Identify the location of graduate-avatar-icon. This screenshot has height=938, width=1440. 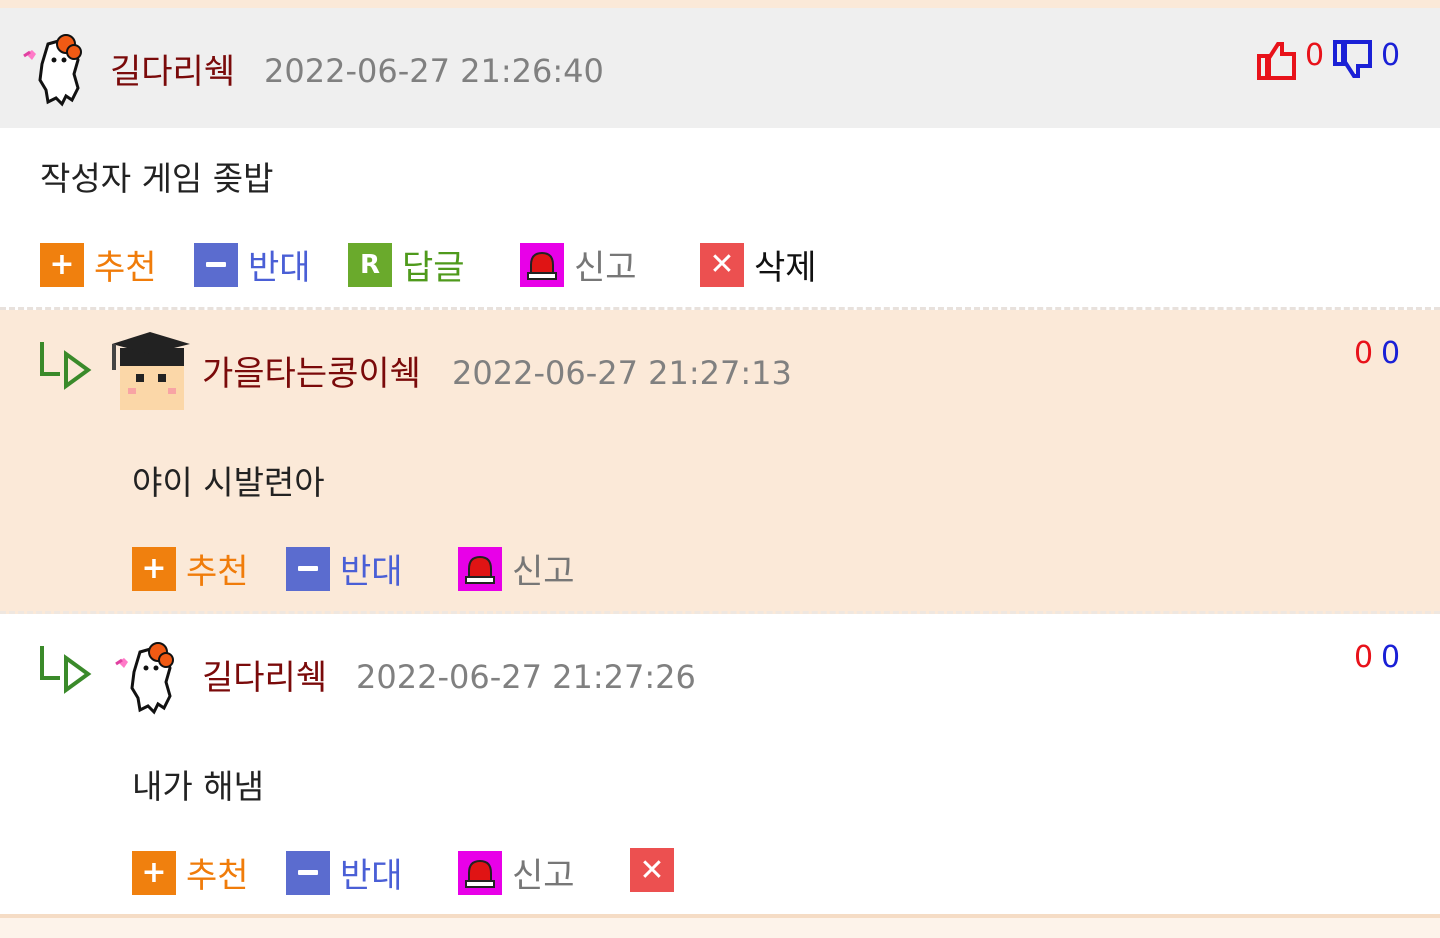
(151, 371).